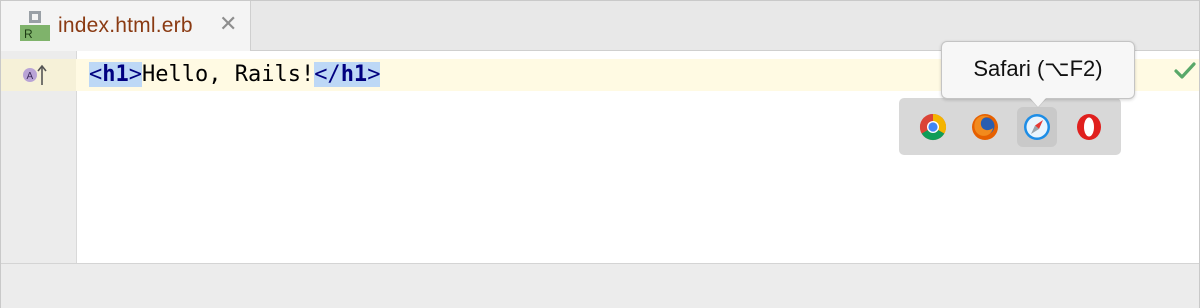  I want to click on close-tag: </h1>, so click(347, 74).